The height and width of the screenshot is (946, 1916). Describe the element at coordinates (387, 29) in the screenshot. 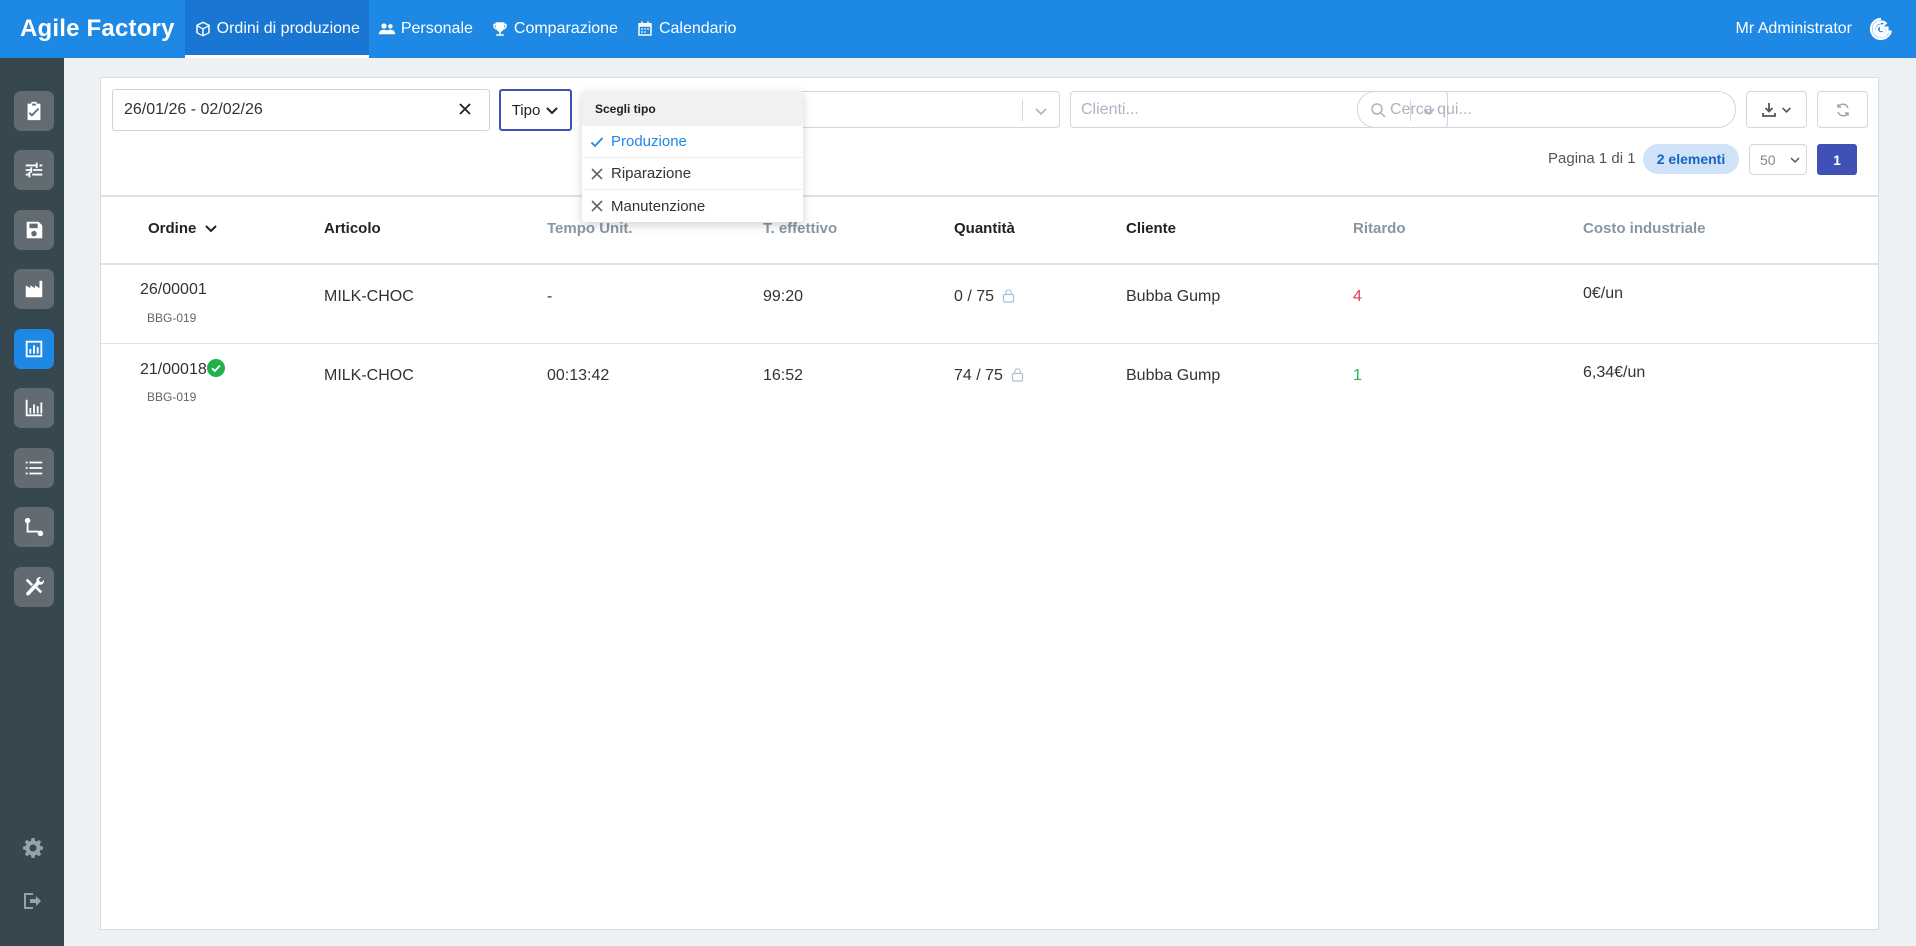

I see `users-icon` at that location.